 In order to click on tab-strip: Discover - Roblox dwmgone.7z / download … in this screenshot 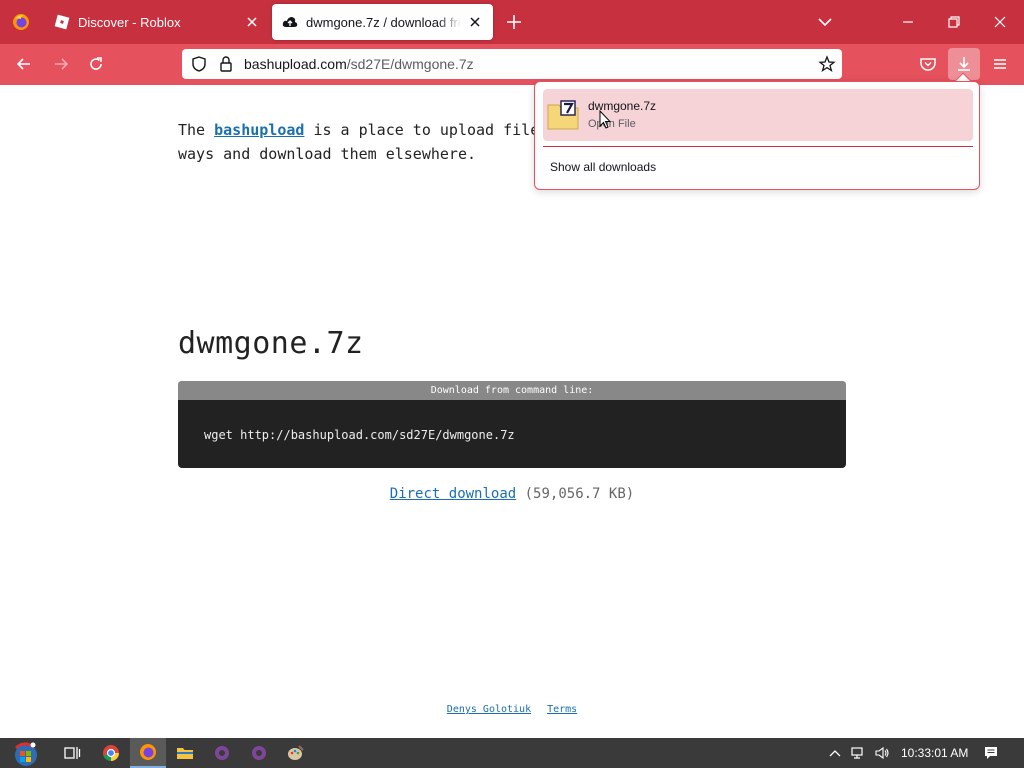, I will do `click(512, 22)`.